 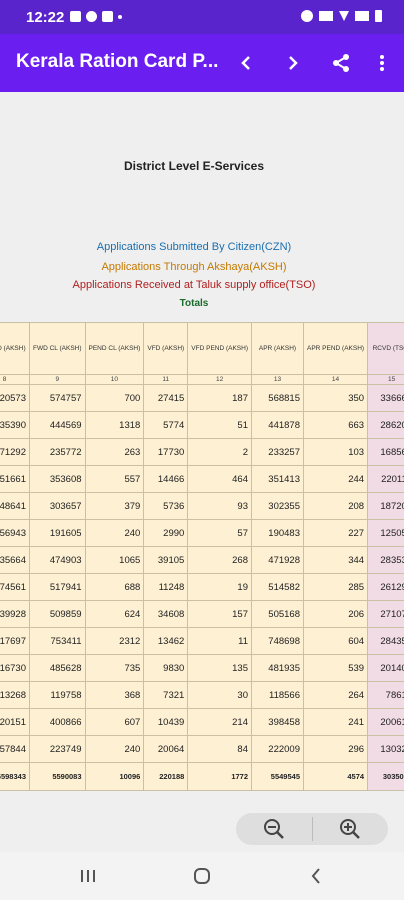 What do you see at coordinates (57, 425) in the screenshot?
I see `table-cell: 444569` at bounding box center [57, 425].